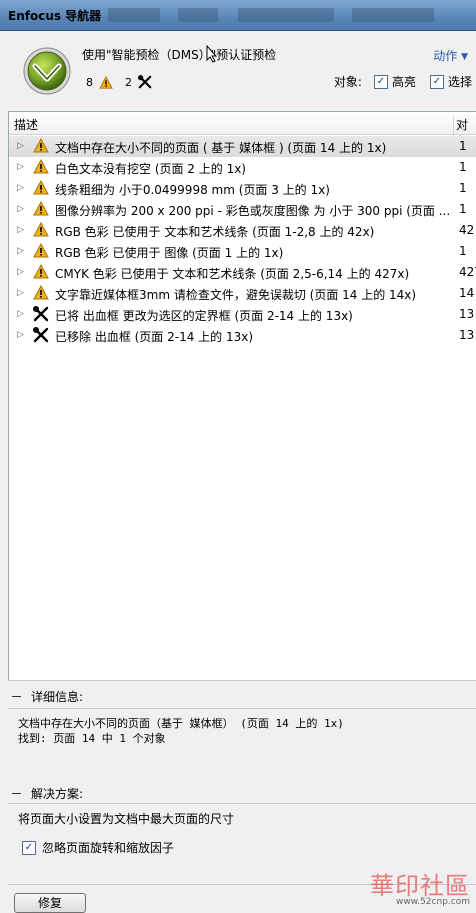 The image size is (476, 913). I want to click on list-header: 描述 对象, so click(242, 131).